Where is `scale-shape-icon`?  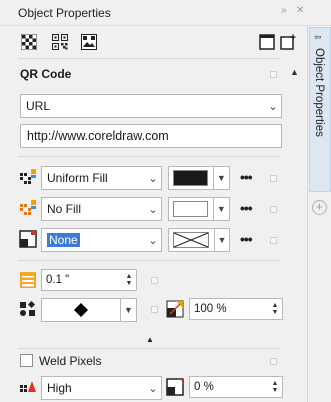
scale-shape-icon is located at coordinates (175, 309).